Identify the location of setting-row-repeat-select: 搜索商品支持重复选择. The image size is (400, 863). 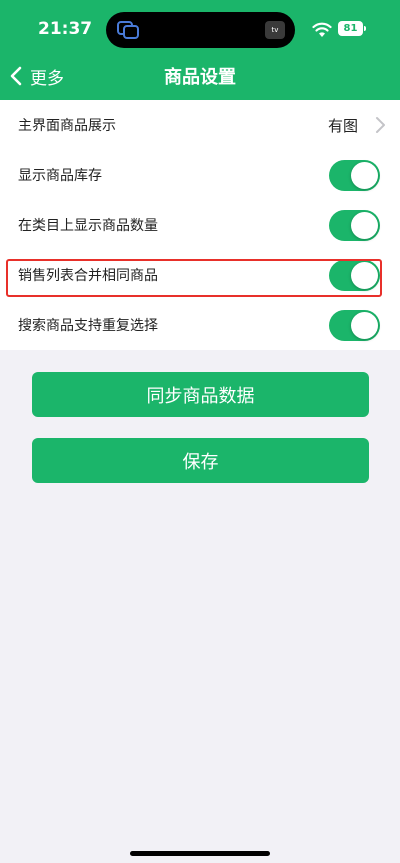
(200, 325).